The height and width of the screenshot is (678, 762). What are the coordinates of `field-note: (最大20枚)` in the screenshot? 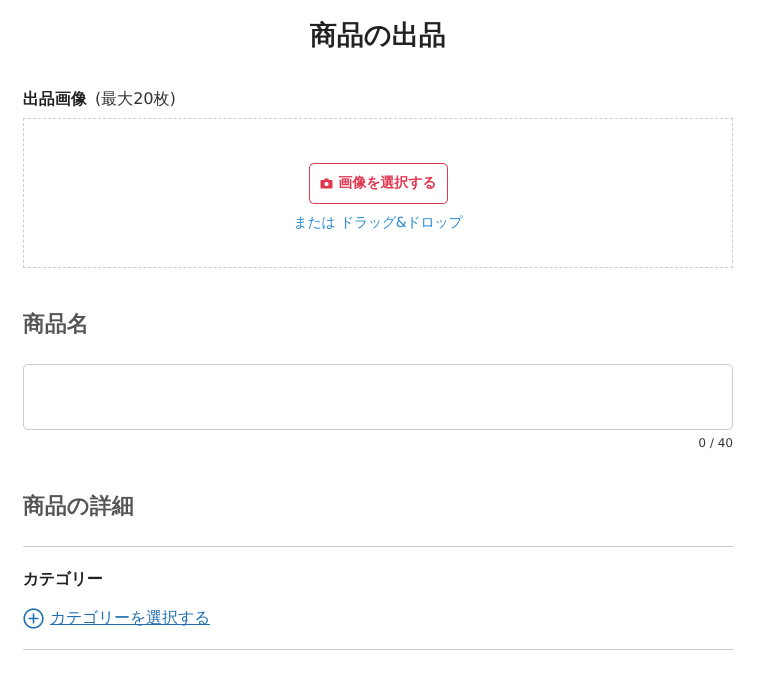 It's located at (135, 99).